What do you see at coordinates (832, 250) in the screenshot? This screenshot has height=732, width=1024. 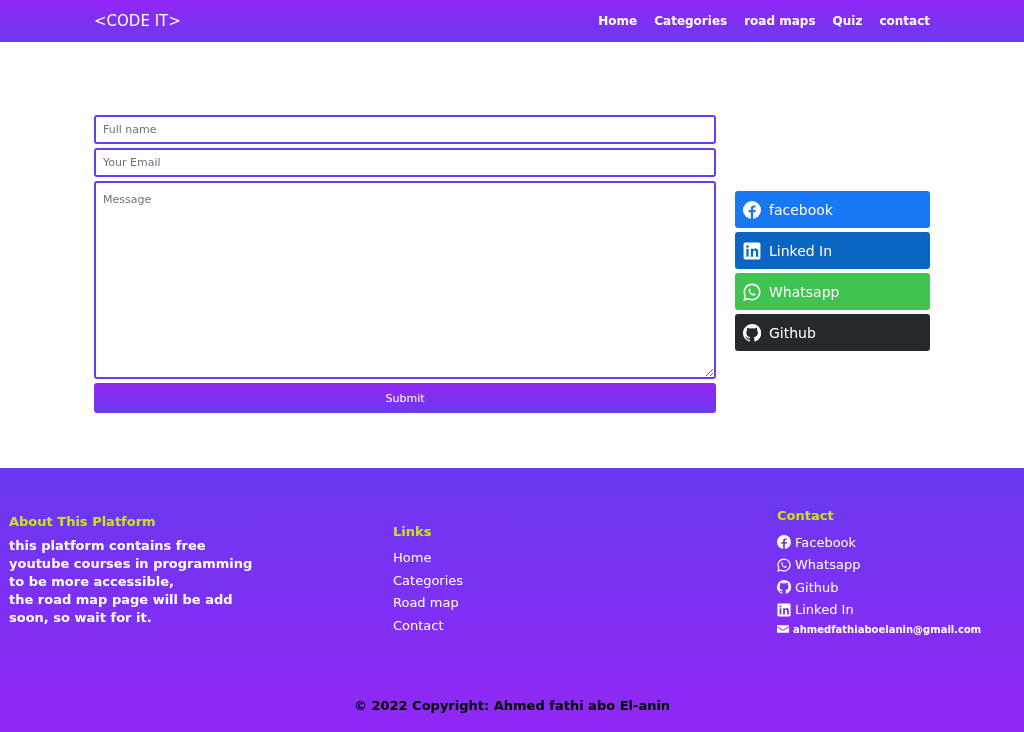 I see `linkedin-button: Linked In` at bounding box center [832, 250].